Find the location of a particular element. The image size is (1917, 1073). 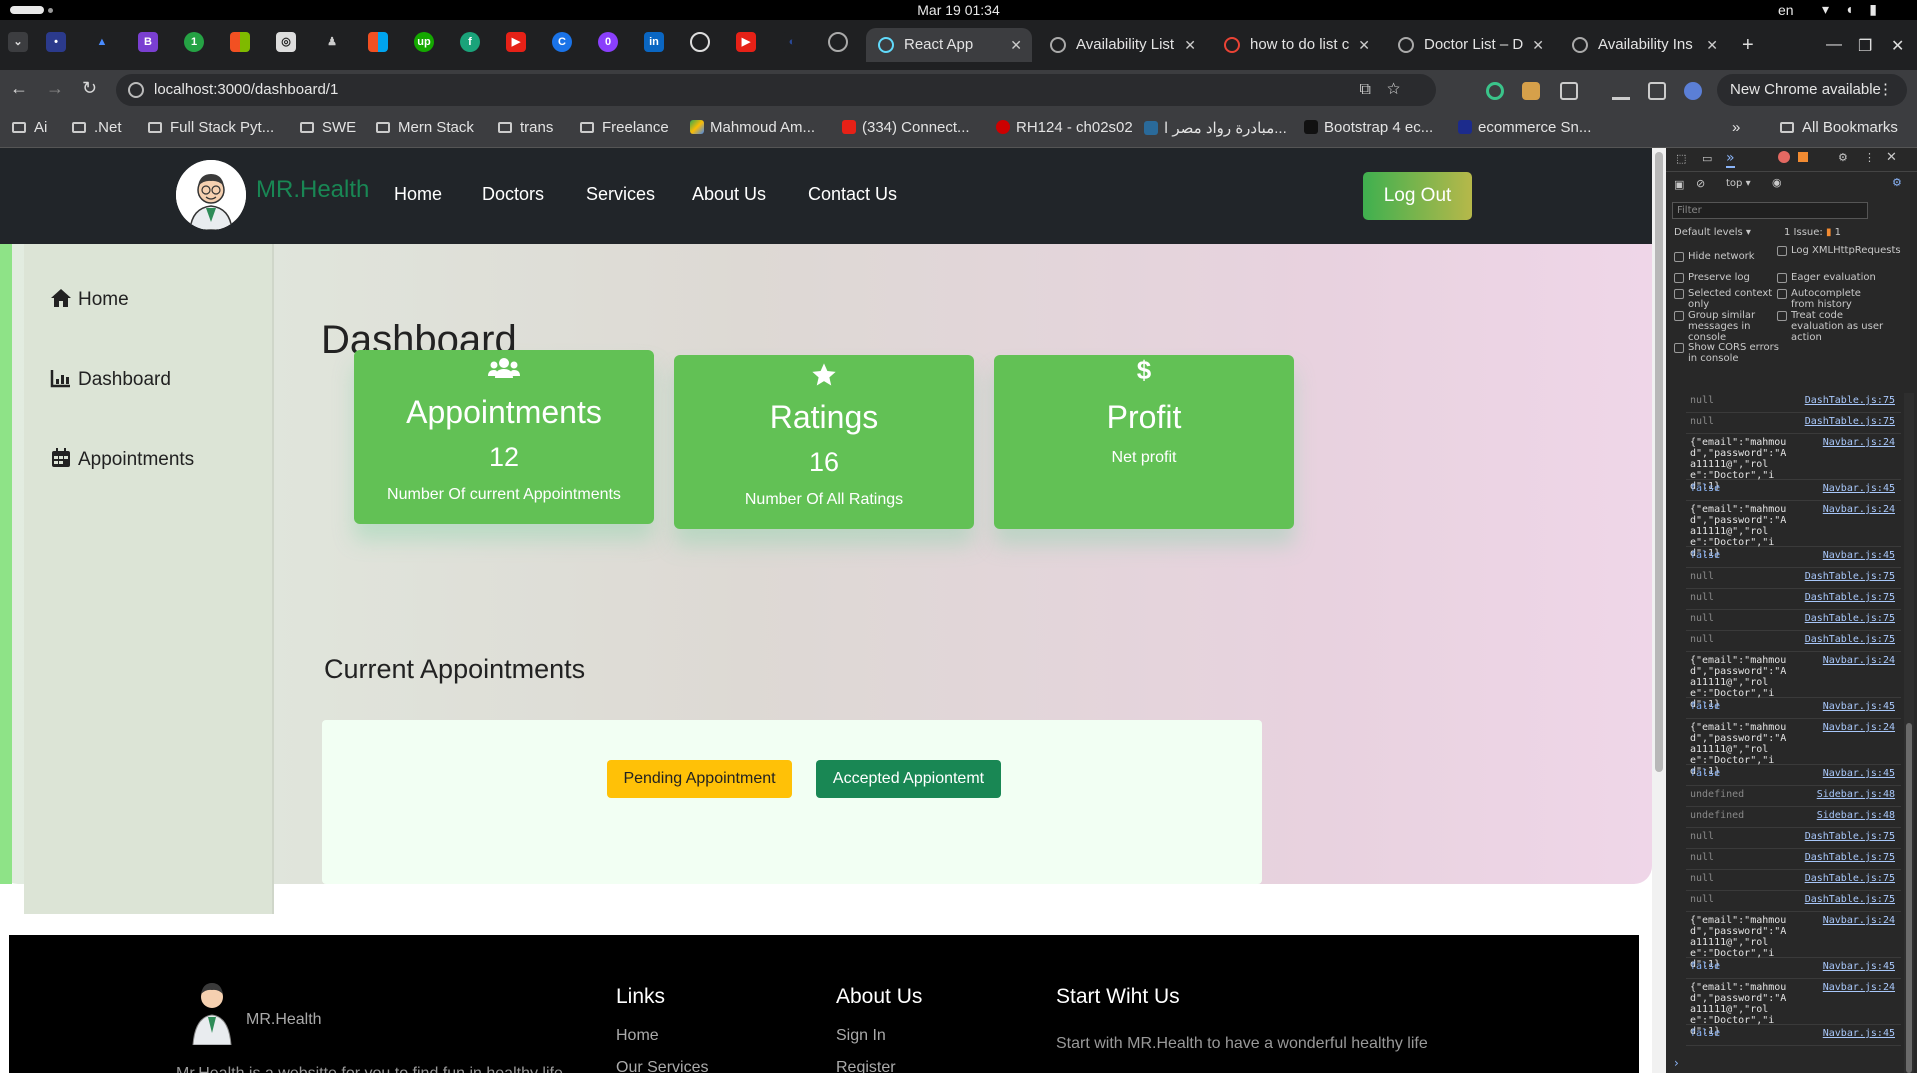

option-hide-network: Hide network is located at coordinates (1714, 256).